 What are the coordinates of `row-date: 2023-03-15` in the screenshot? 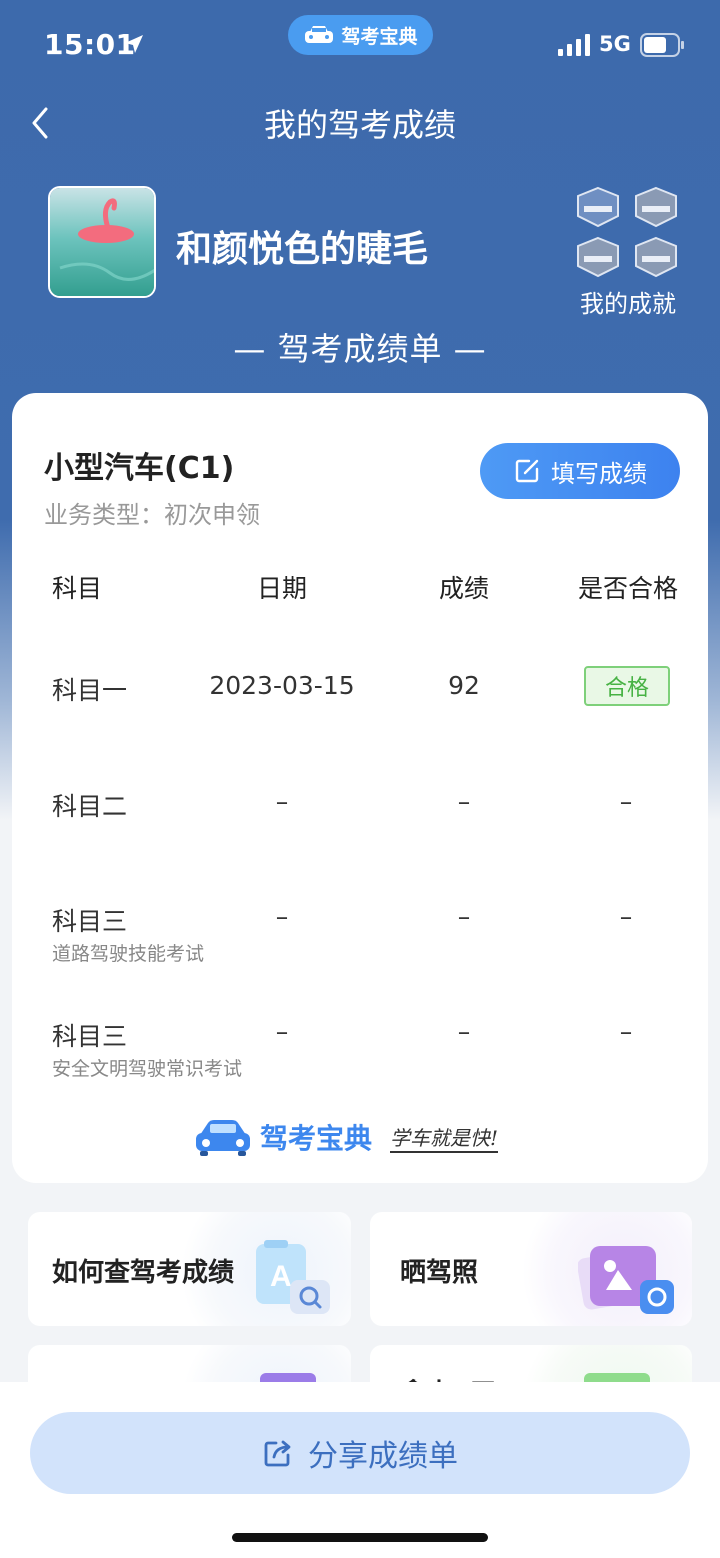 It's located at (282, 685).